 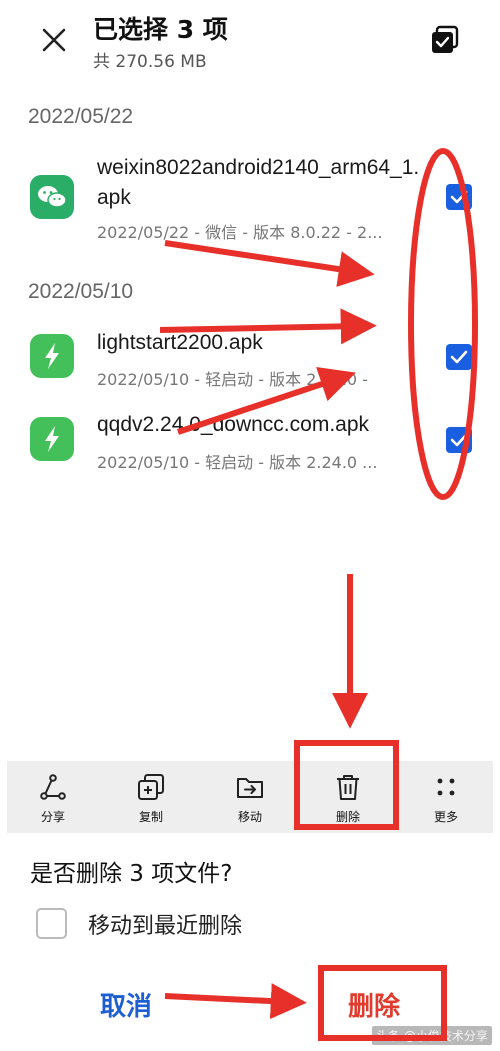 I want to click on select-all-icon, so click(x=445, y=39).